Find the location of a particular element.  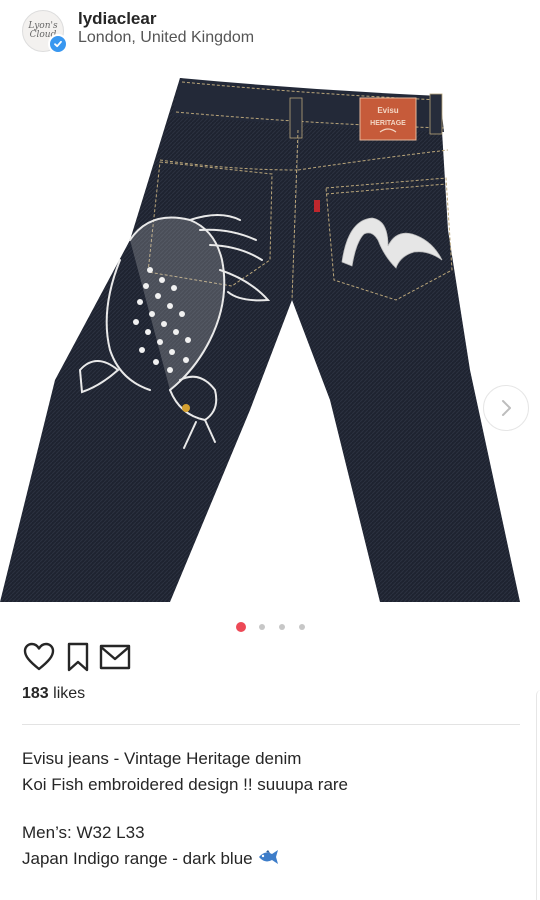

caption-text: Japan Indigo range - dark blue is located at coordinates (137, 858).